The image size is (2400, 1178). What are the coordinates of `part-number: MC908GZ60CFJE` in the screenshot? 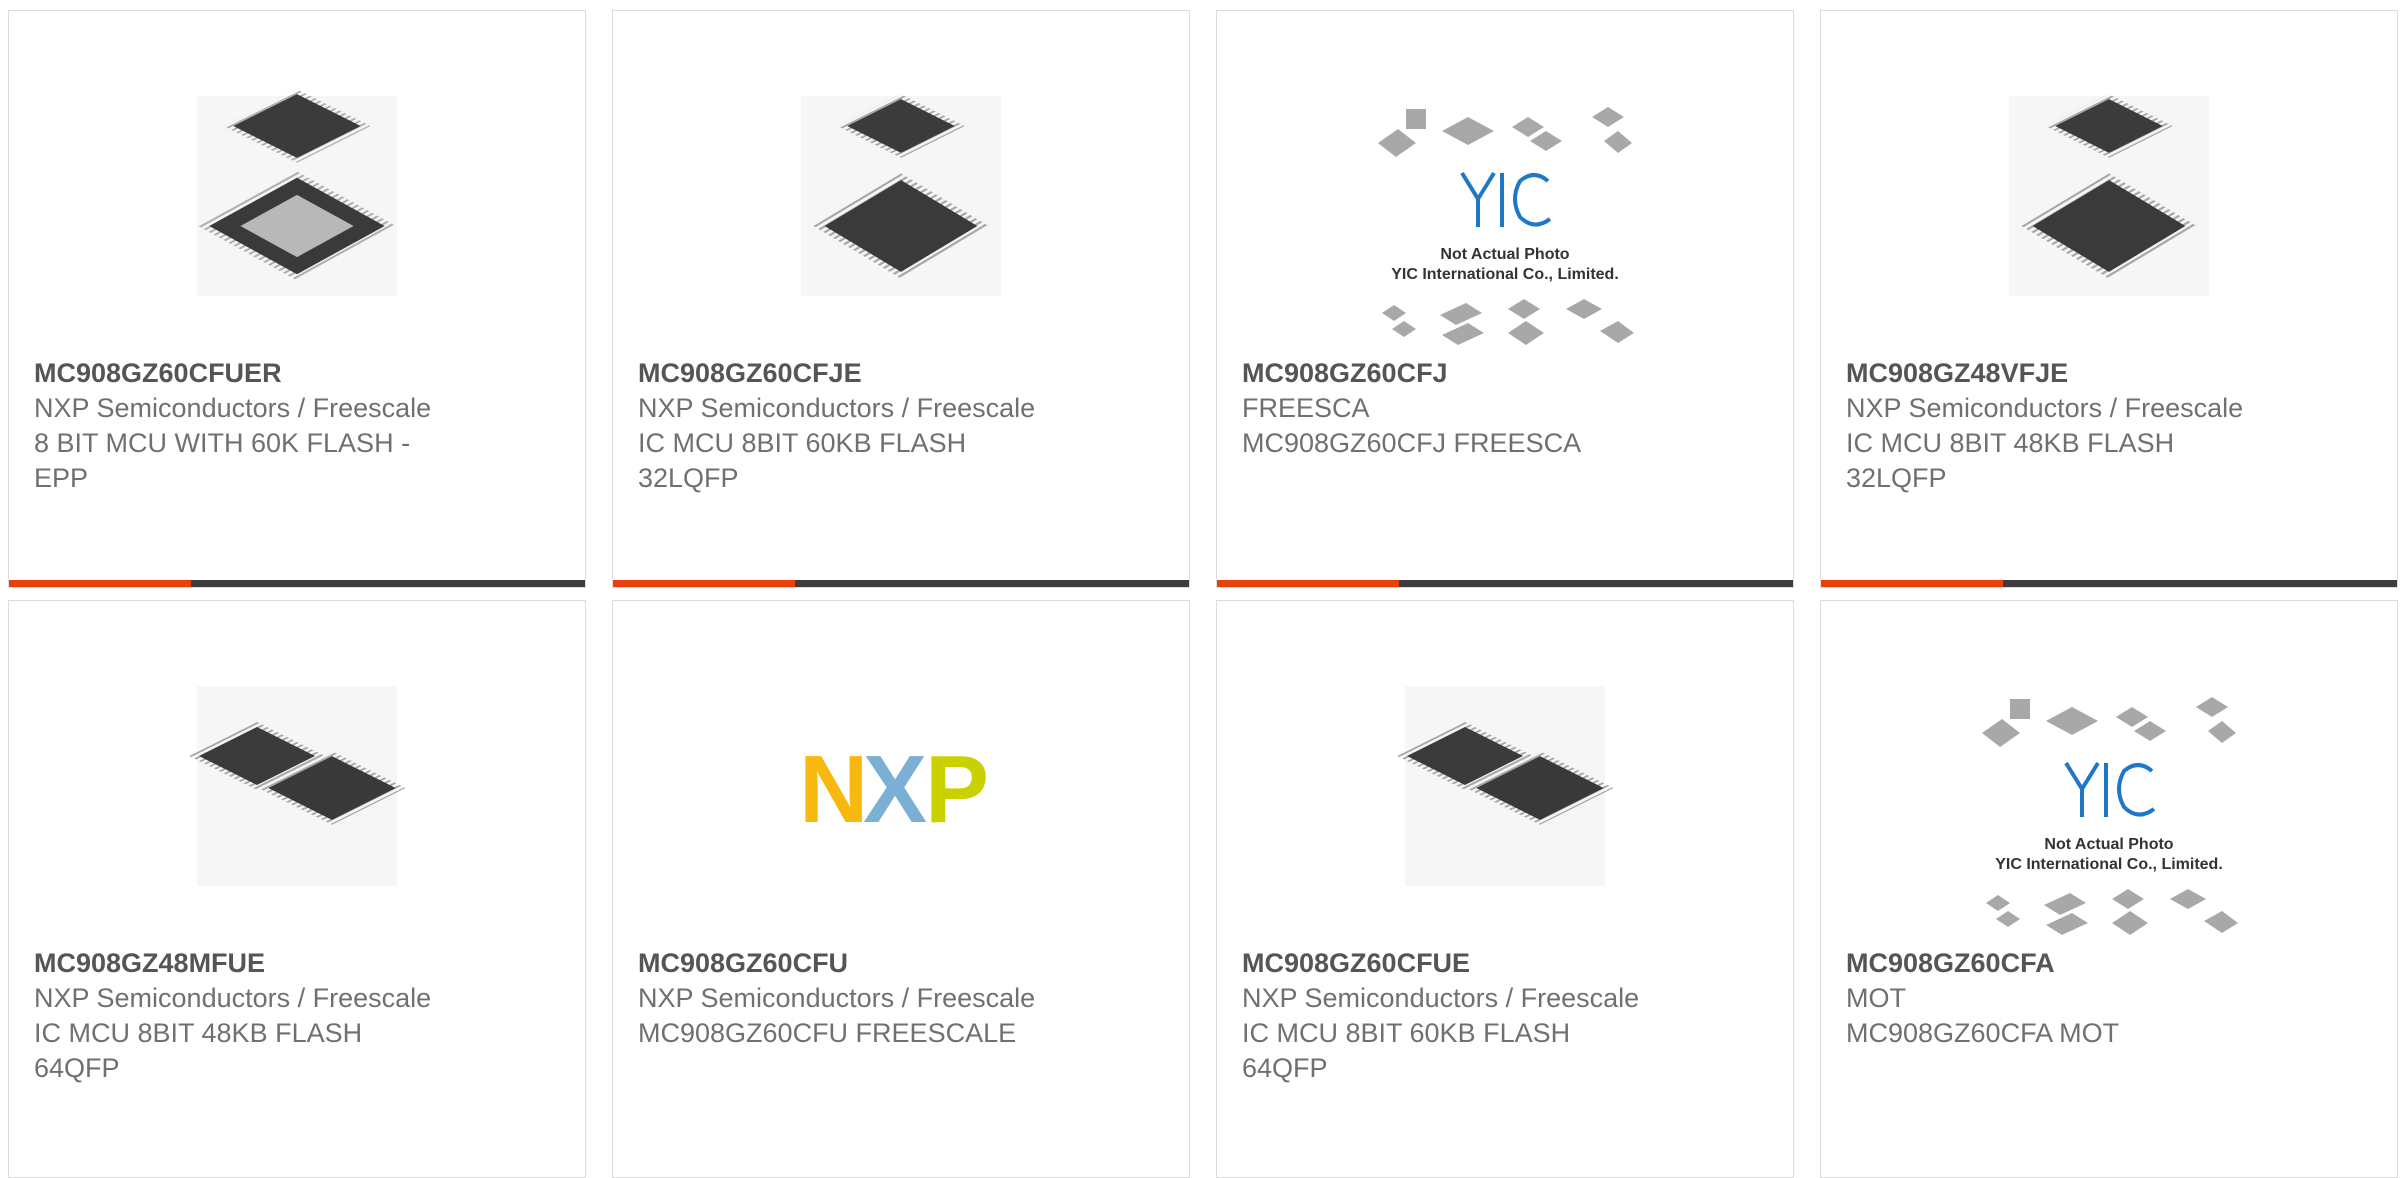 It's located at (858, 373).